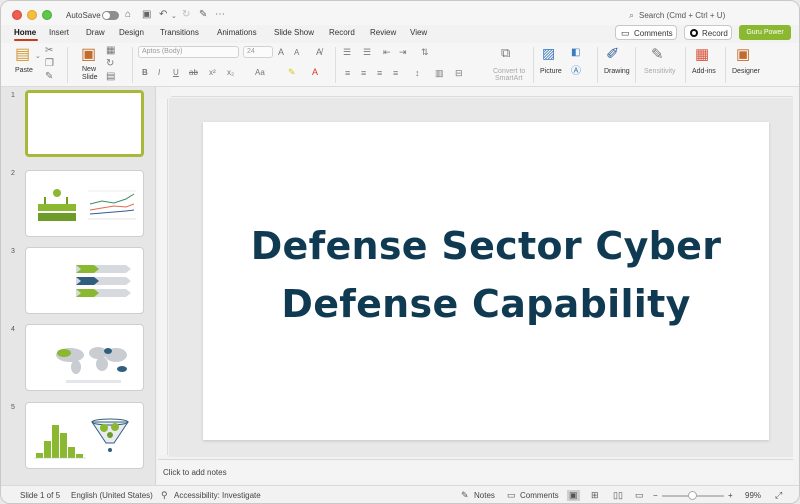  I want to click on italic-icon: I, so click(159, 73).